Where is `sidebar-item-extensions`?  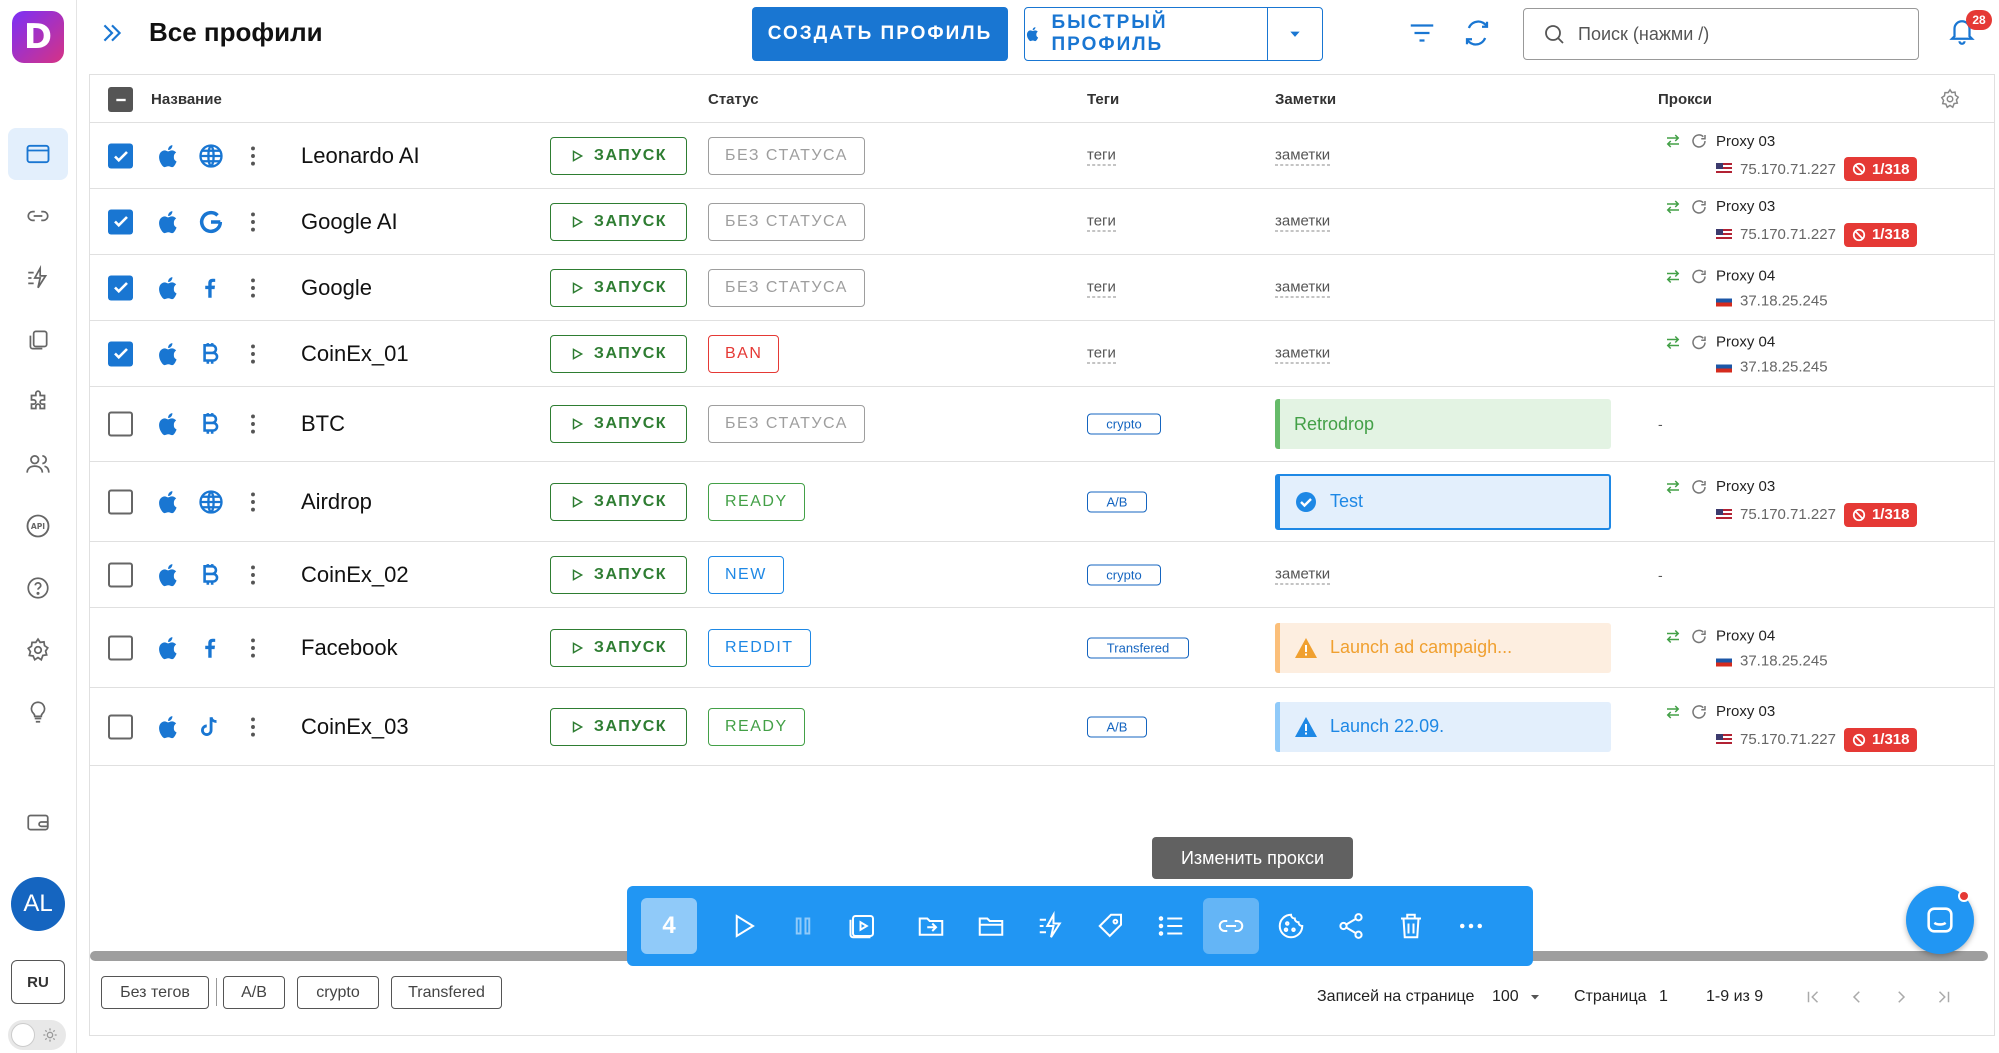 sidebar-item-extensions is located at coordinates (38, 402).